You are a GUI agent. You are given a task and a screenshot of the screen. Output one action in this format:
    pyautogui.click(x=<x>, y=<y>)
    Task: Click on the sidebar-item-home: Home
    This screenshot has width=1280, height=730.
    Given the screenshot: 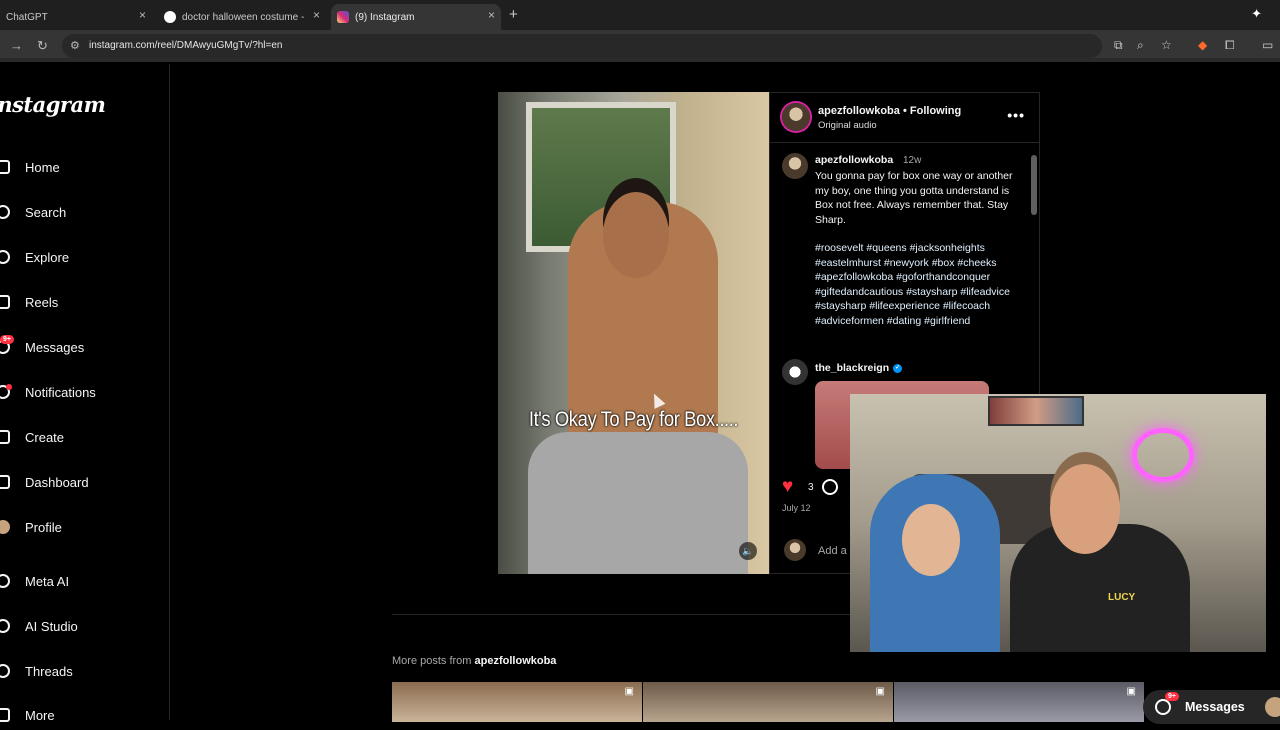 What is the action you would take?
    pyautogui.click(x=30, y=167)
    